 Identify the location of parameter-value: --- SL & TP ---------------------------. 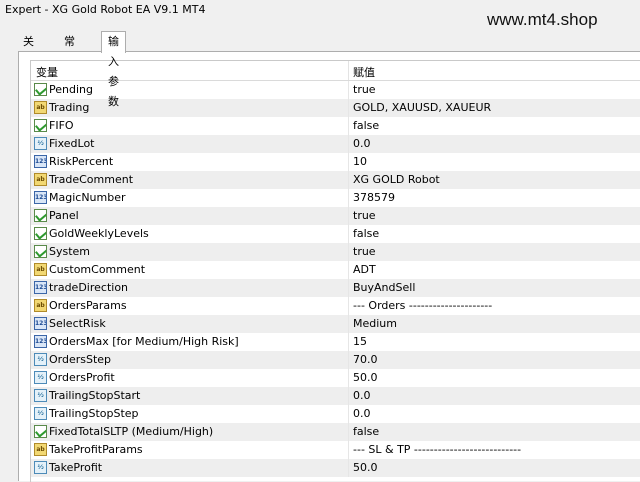
(437, 449).